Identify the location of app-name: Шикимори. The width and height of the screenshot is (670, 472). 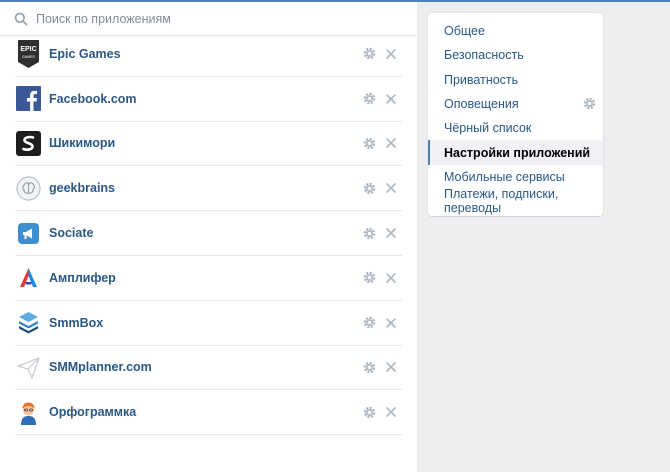
(82, 143).